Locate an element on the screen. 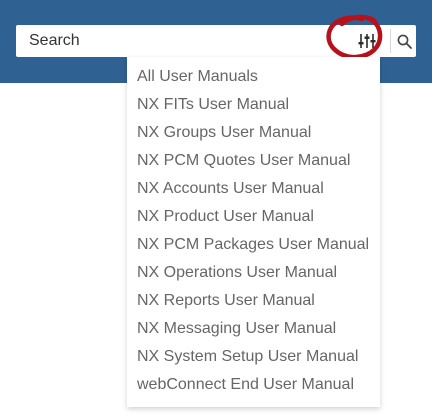  dropdown-item-nx-accounts: NX Accounts User Manual is located at coordinates (253, 189).